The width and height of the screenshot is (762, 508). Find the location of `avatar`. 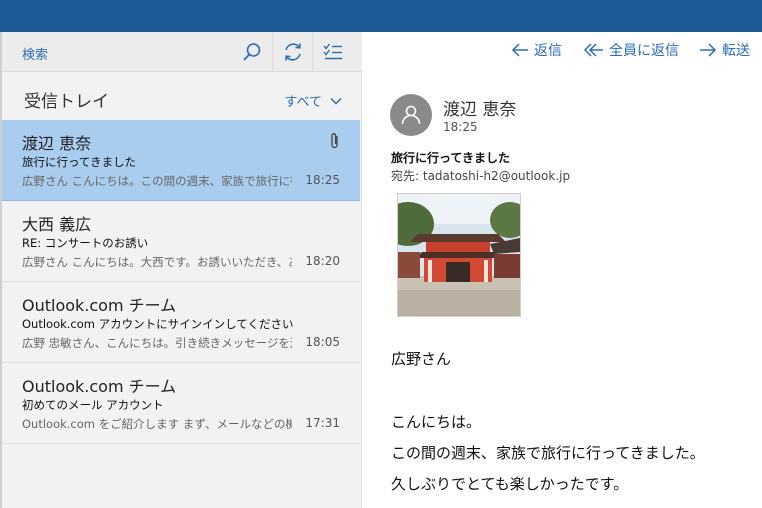

avatar is located at coordinates (411, 115).